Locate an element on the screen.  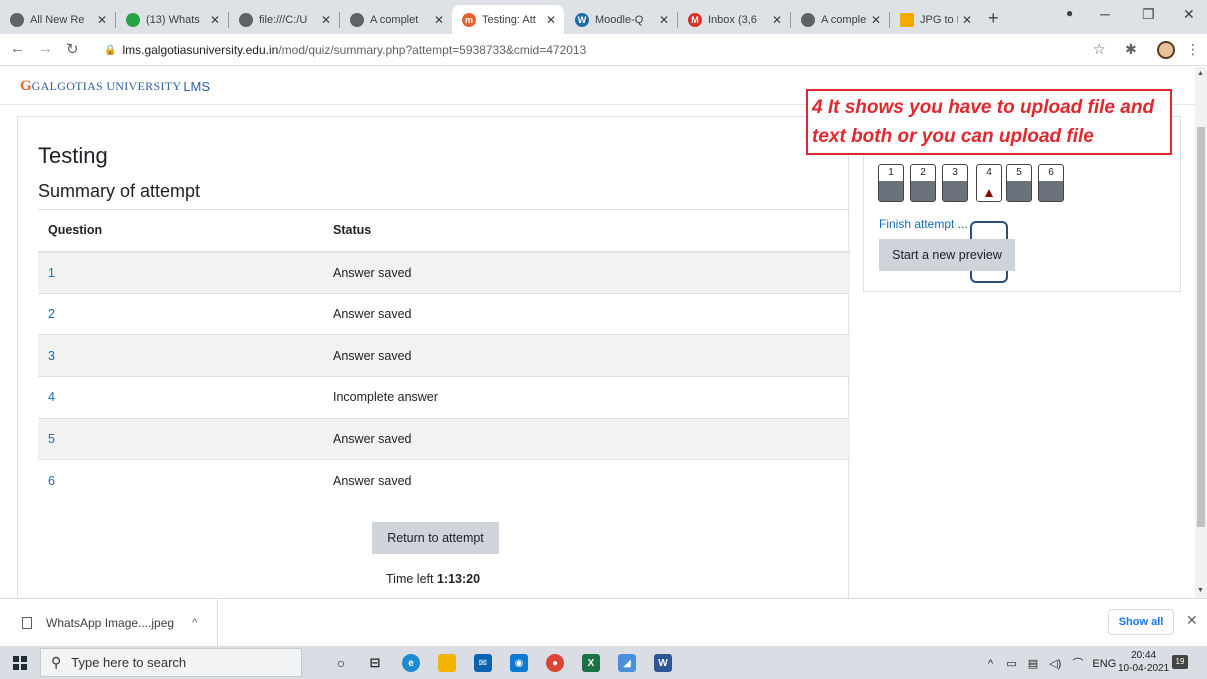
browser-tab-active: m Testing: Att ✕ is located at coordinates (508, 19).